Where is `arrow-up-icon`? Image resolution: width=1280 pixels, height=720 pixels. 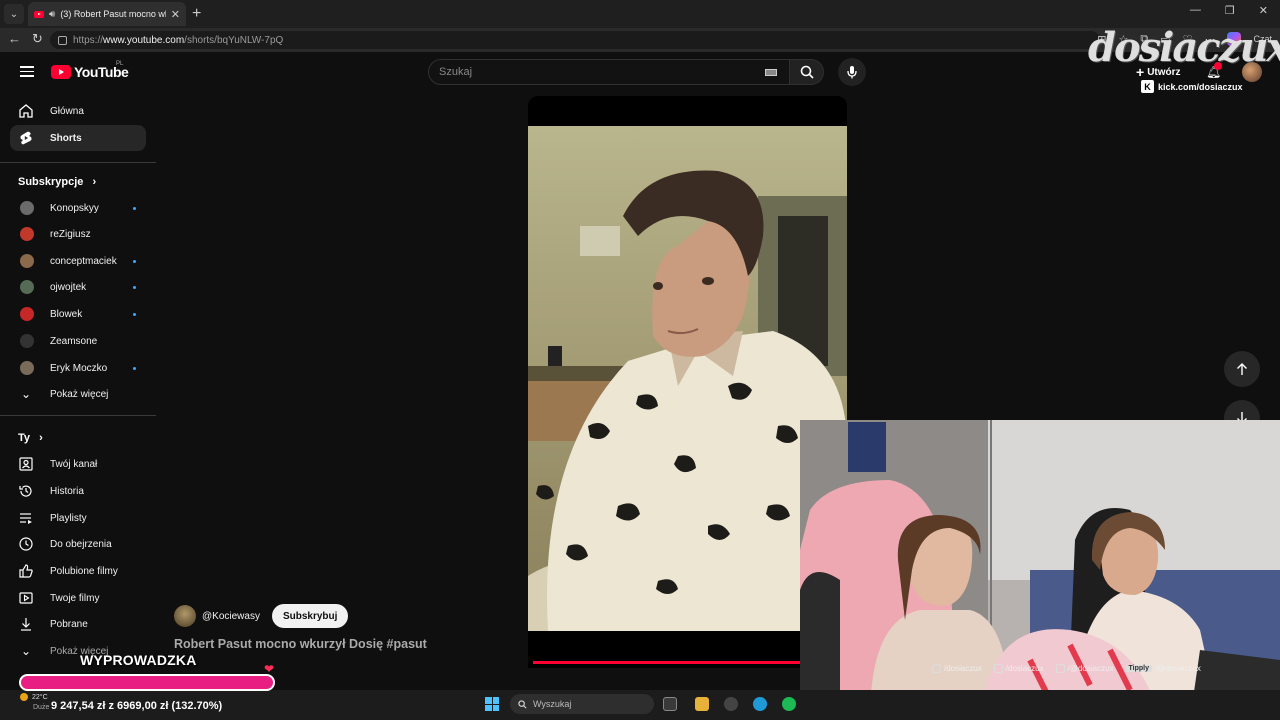 arrow-up-icon is located at coordinates (1242, 369).